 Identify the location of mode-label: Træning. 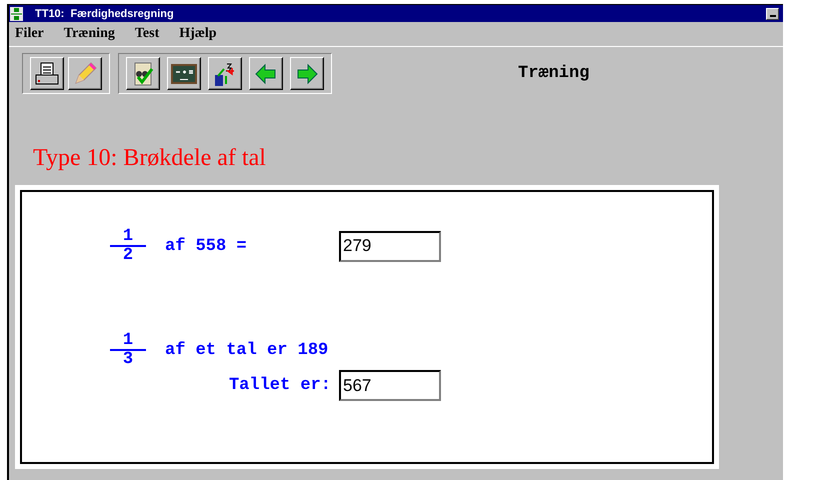
(554, 73).